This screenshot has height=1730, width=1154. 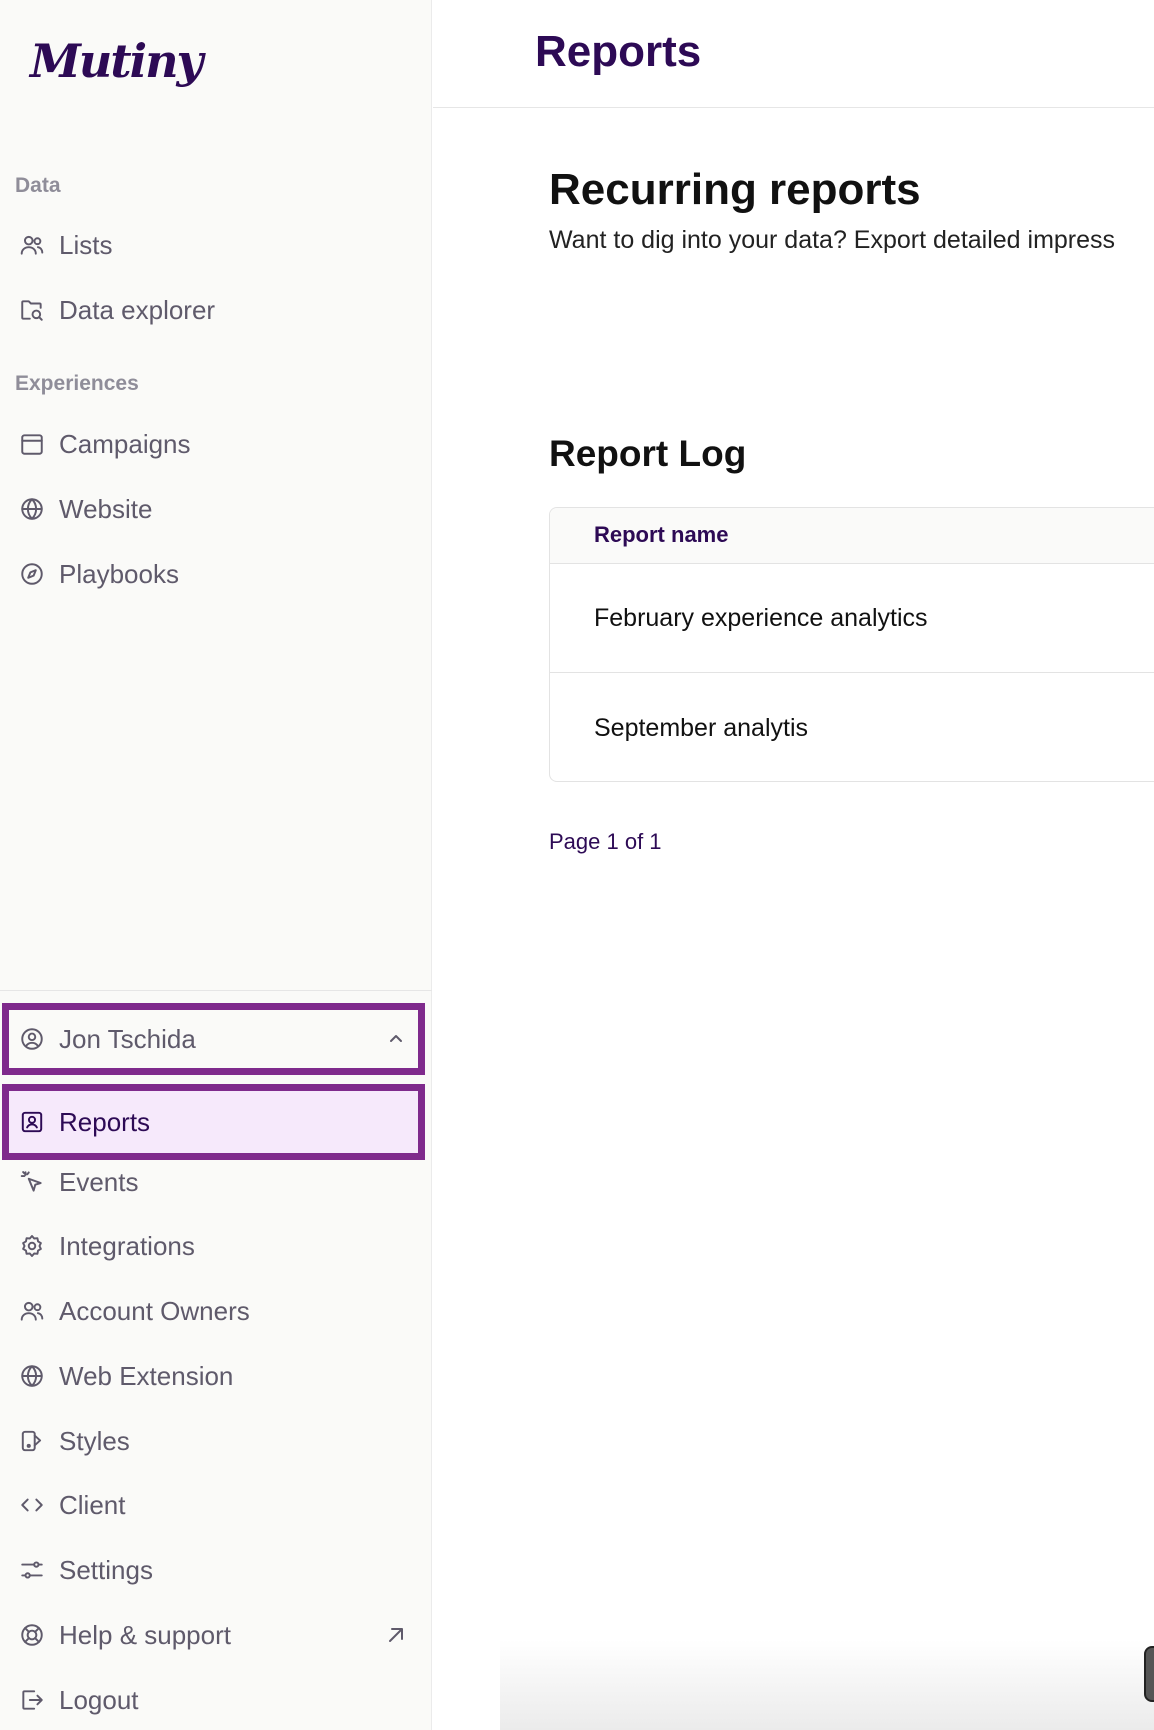 I want to click on mutiny-logo: Mutiny, so click(x=116, y=61).